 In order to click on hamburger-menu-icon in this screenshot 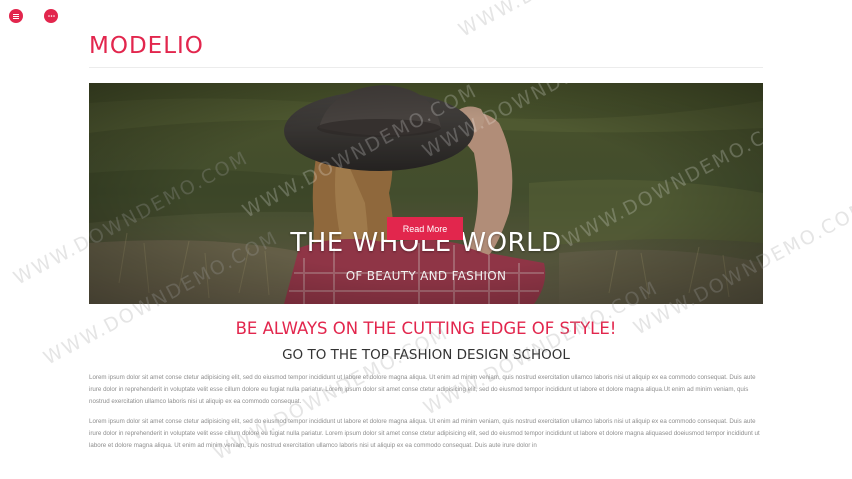, I will do `click(16, 16)`.